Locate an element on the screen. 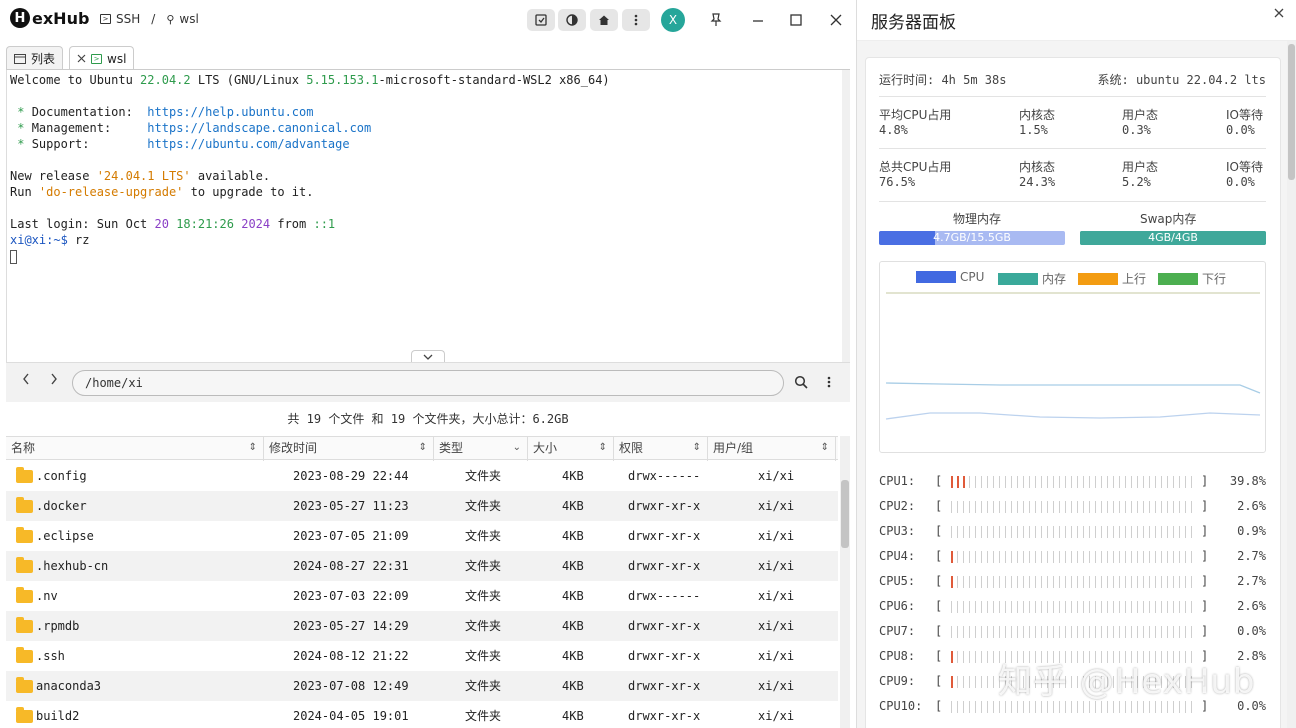 The width and height of the screenshot is (1296, 728). theme-button is located at coordinates (572, 20).